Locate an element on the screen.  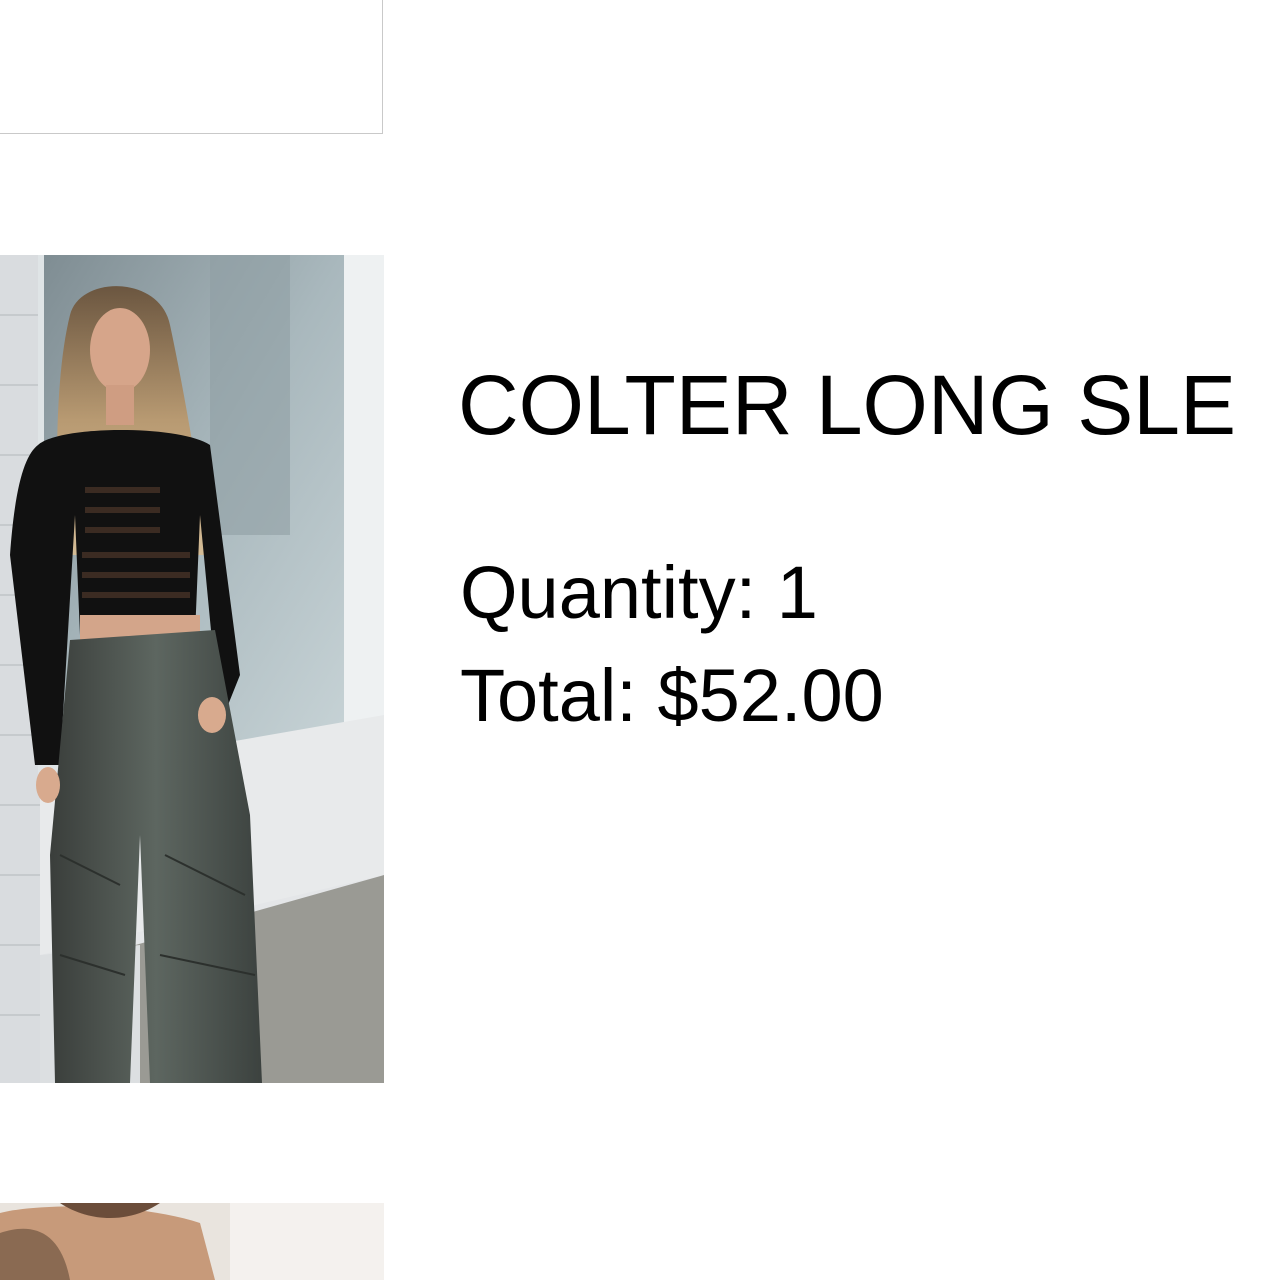
total-line: Total: $52.00 is located at coordinates (672, 696).